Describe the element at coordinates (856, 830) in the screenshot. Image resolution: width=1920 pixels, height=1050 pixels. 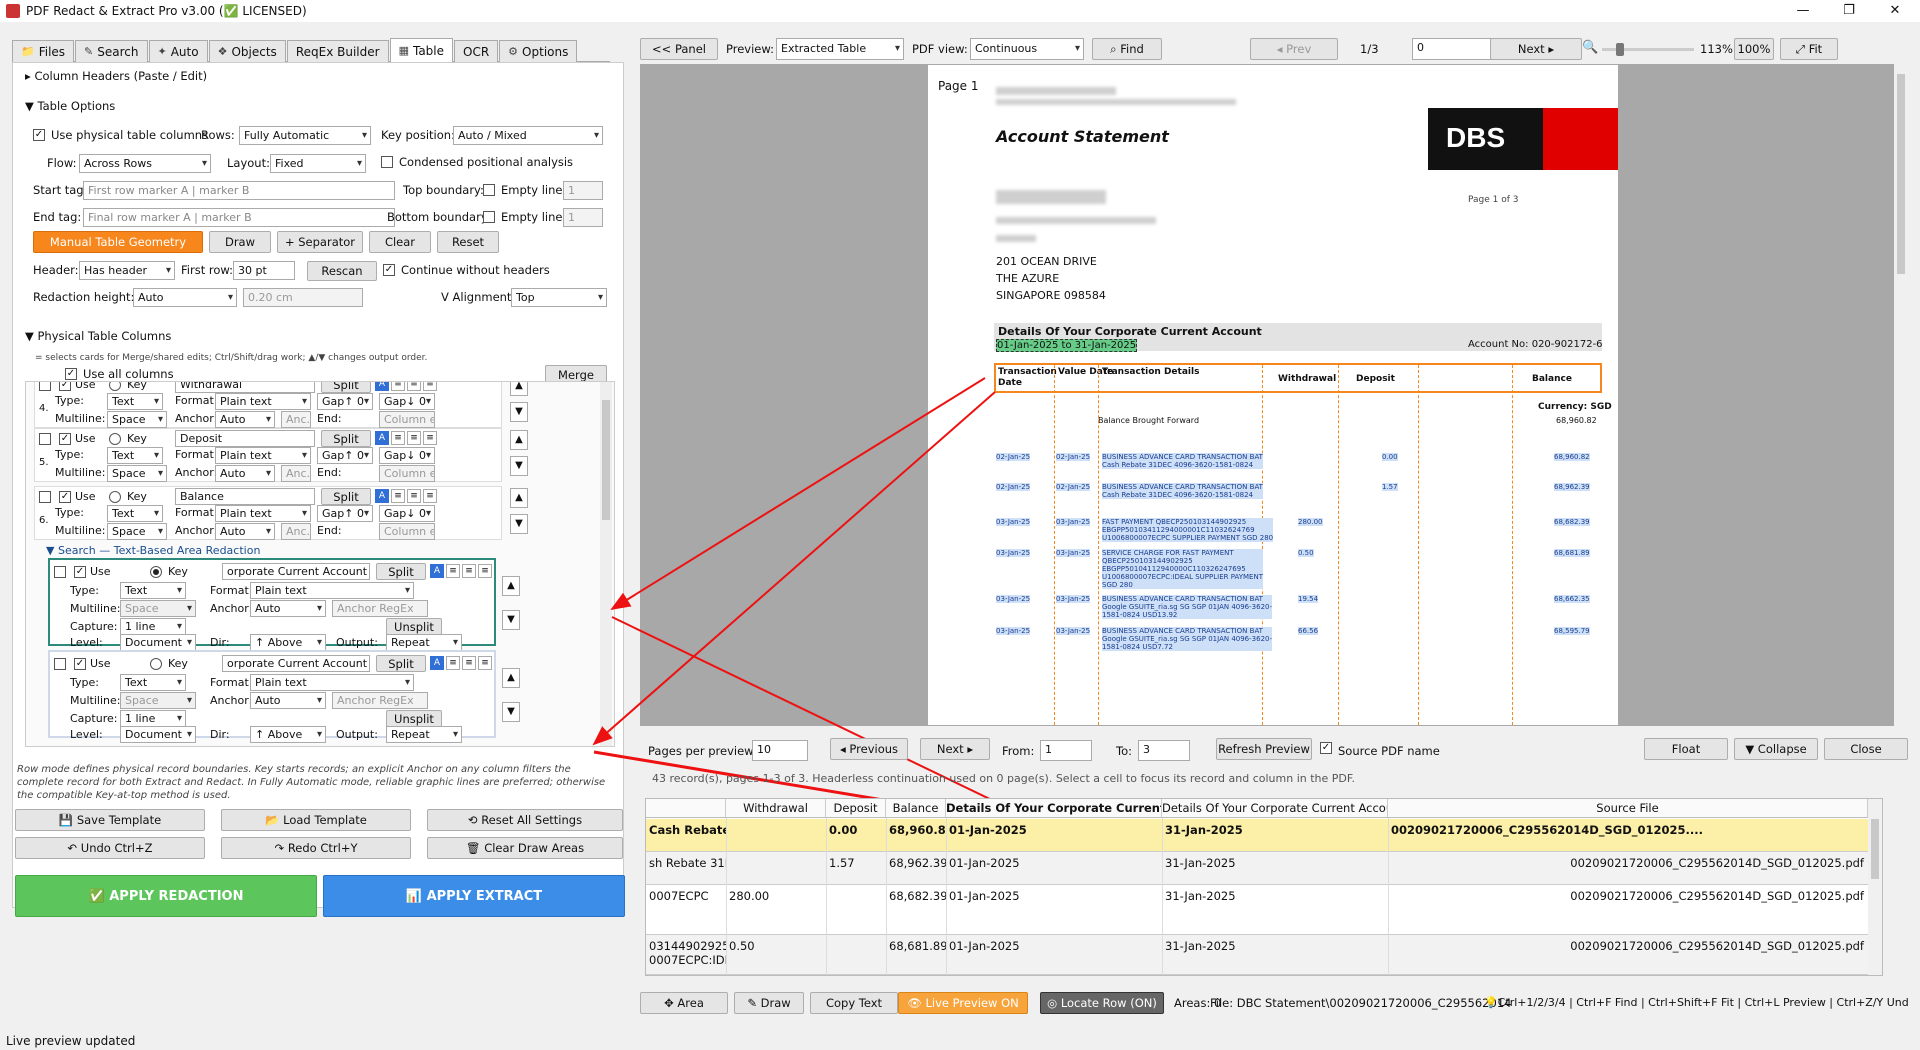
I see `table-cell: 0.00` at that location.